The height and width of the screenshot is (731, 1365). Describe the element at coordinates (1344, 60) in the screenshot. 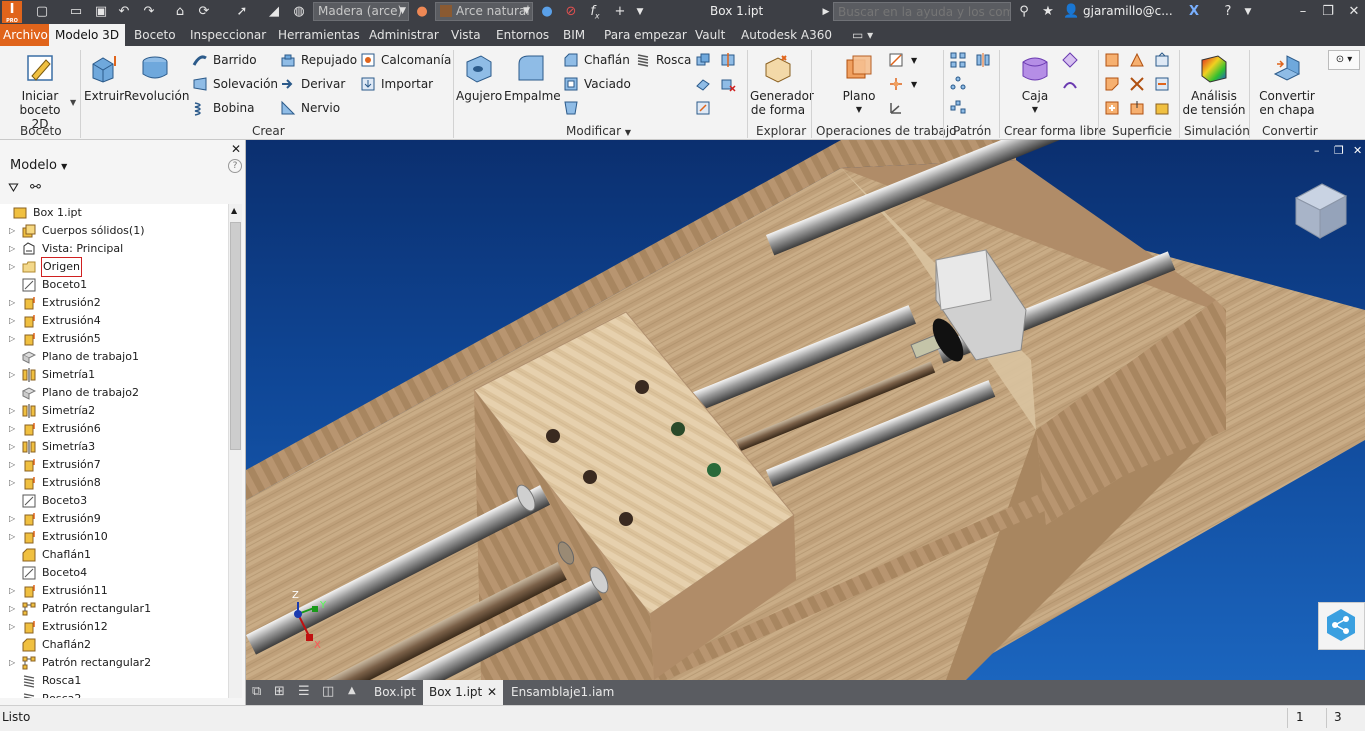

I see `ribbon-options-button: ⊙ ▾` at that location.